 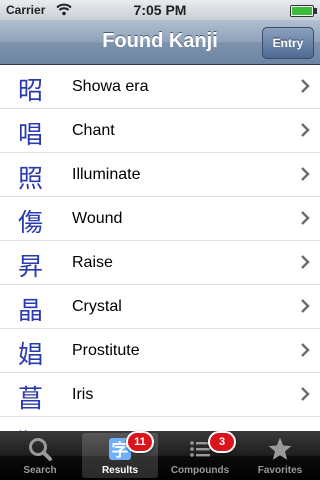 I want to click on list-item: 昇 Raise, so click(x=160, y=263).